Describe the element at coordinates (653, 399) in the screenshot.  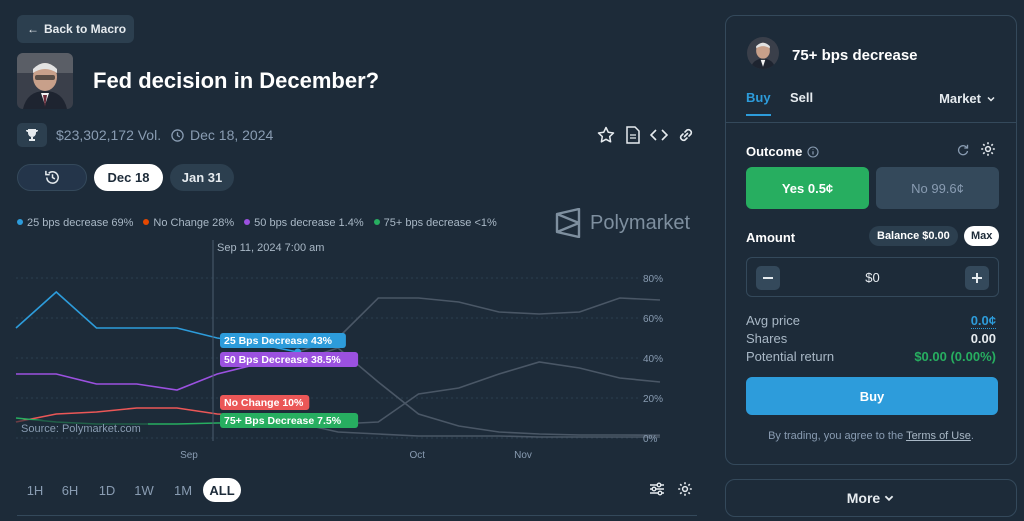
I see `y-tick-label: 20%` at that location.